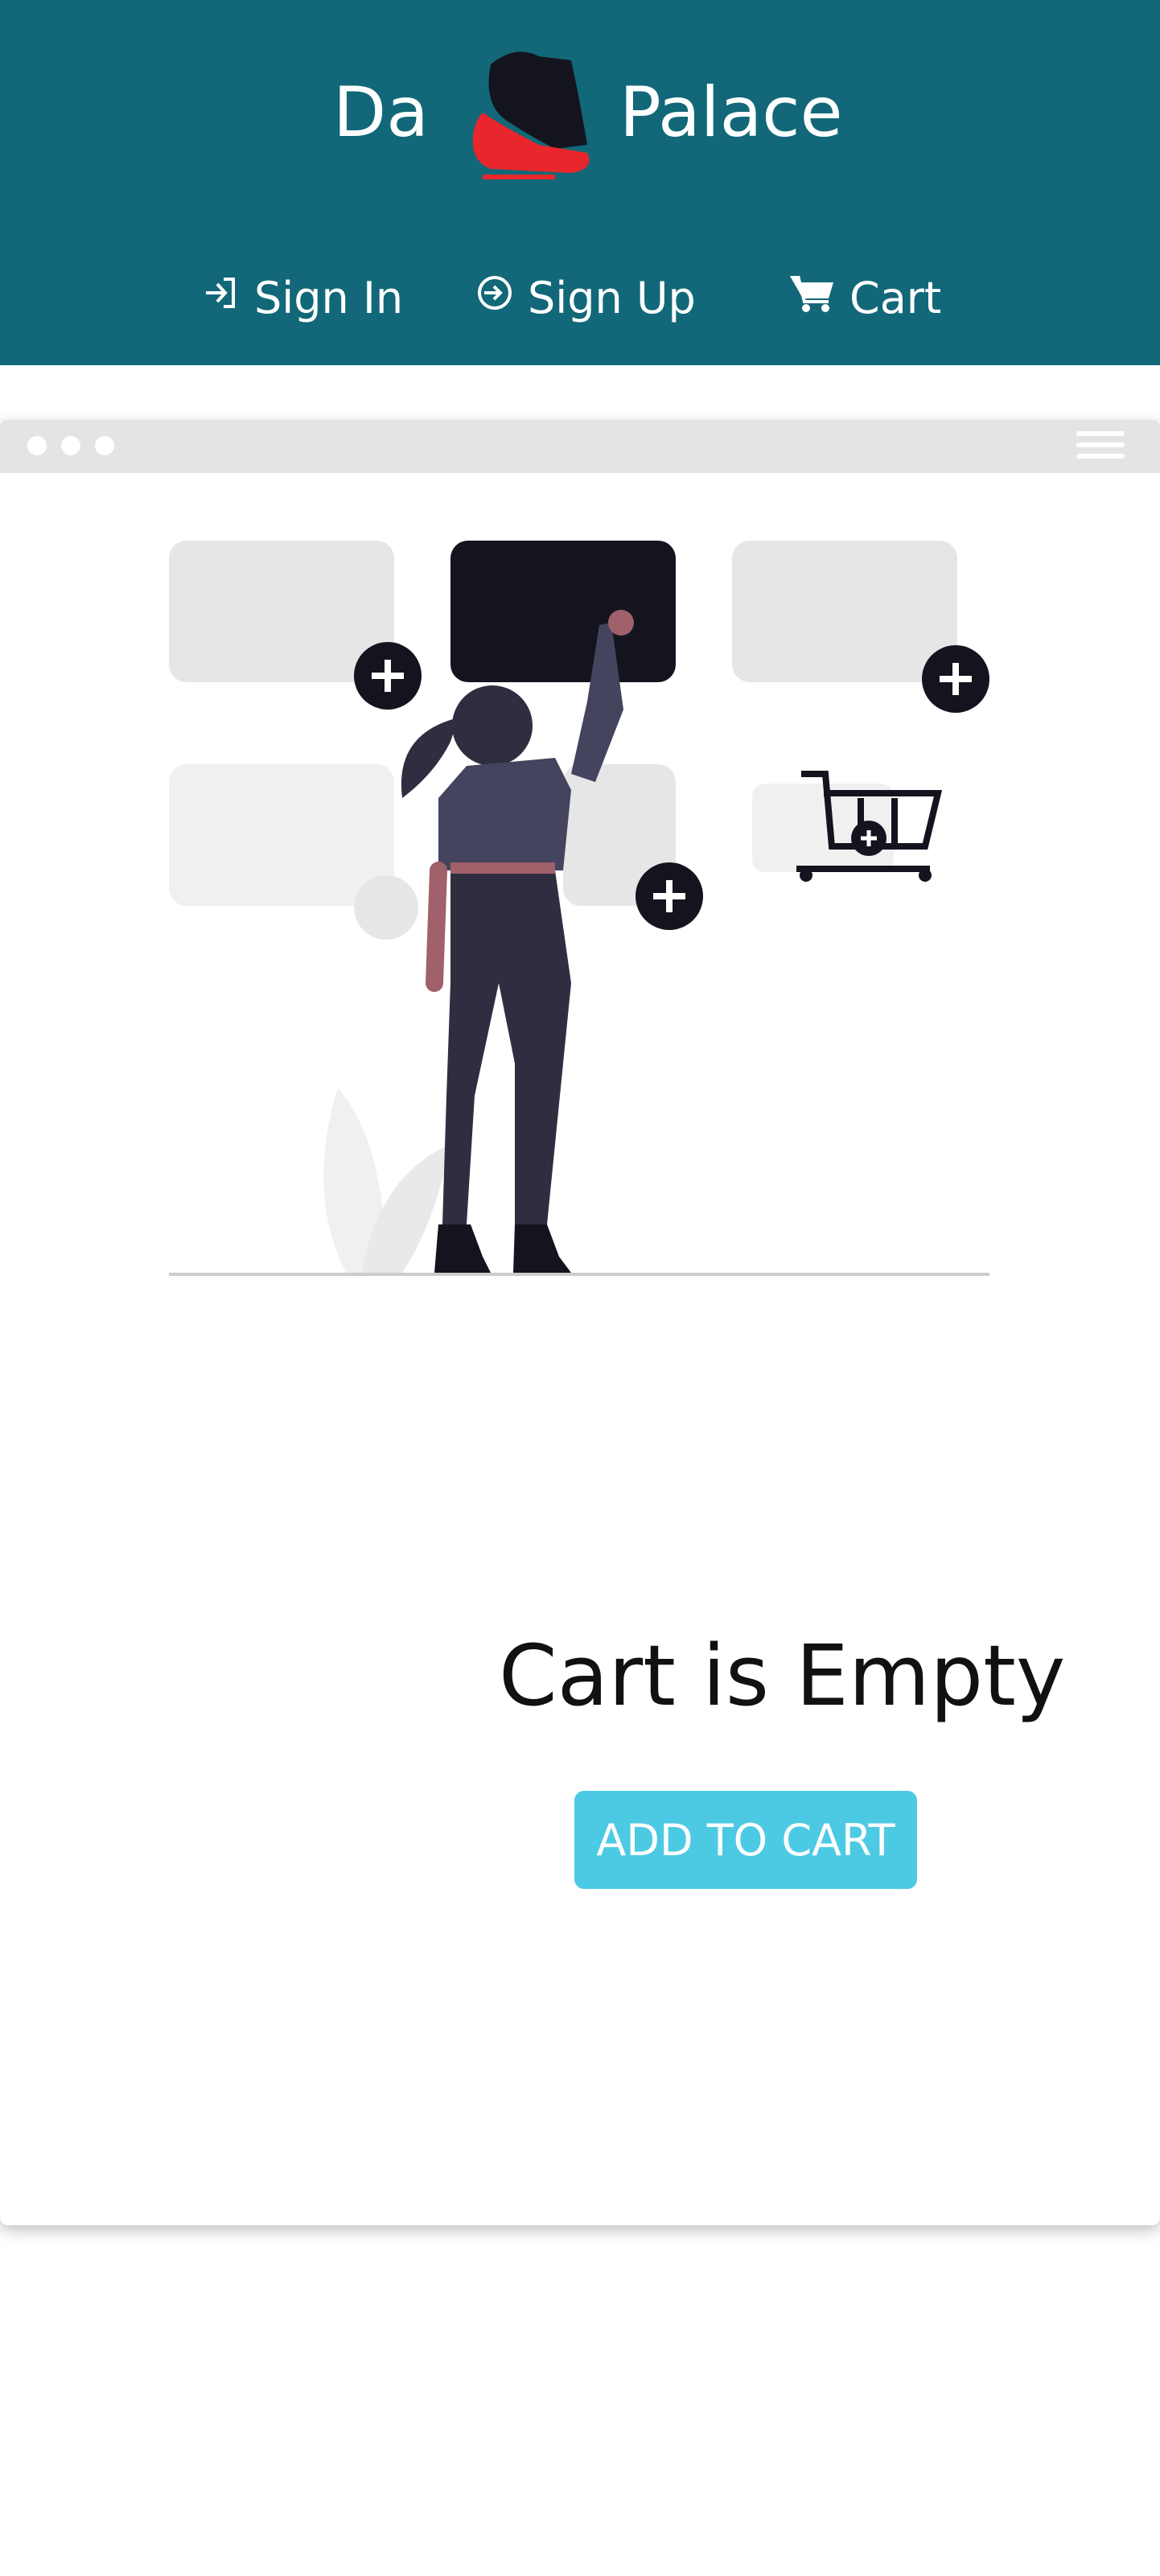 The width and height of the screenshot is (1160, 2576). What do you see at coordinates (895, 297) in the screenshot?
I see `cart-label: Cart` at bounding box center [895, 297].